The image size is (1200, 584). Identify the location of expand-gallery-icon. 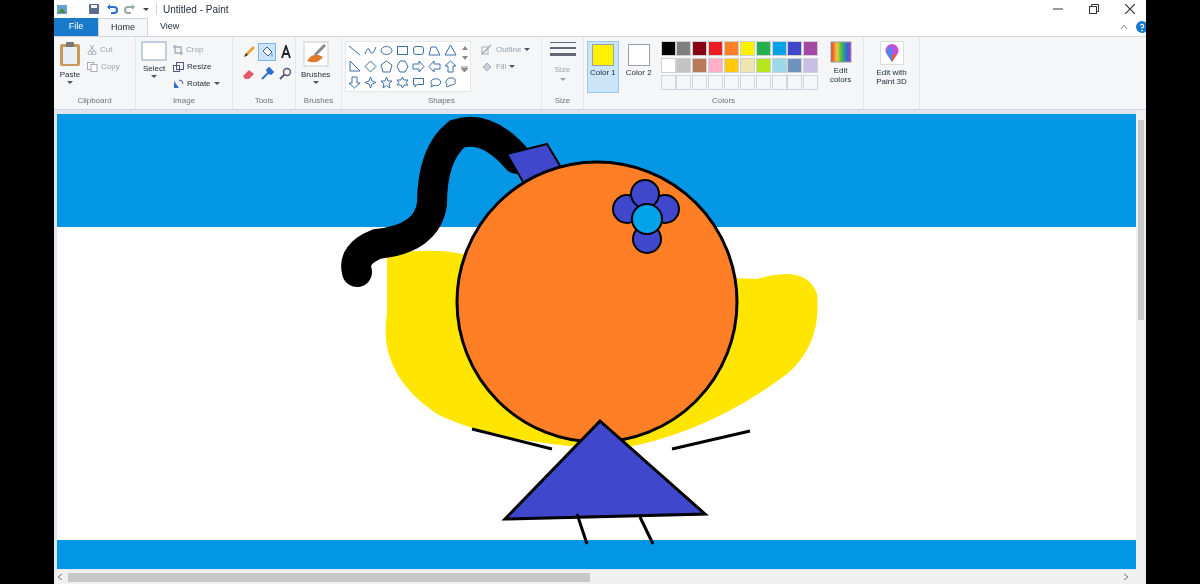
(464, 69).